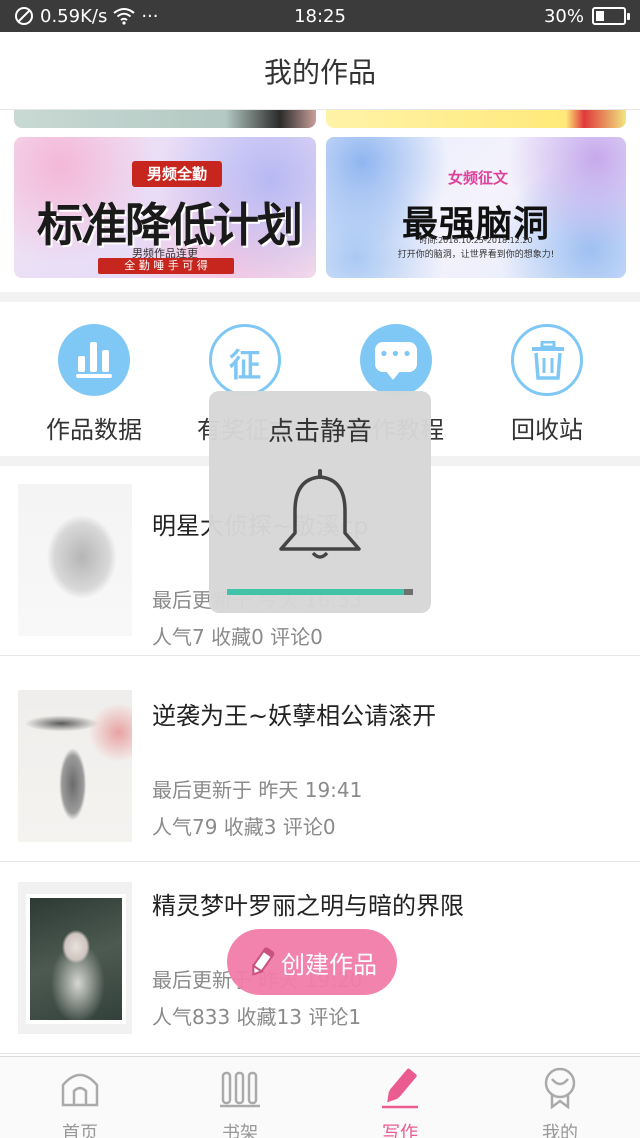 This screenshot has width=640, height=1138. Describe the element at coordinates (320, 1097) in the screenshot. I see `bottom-nav: 首页 书架 写作 我的` at that location.